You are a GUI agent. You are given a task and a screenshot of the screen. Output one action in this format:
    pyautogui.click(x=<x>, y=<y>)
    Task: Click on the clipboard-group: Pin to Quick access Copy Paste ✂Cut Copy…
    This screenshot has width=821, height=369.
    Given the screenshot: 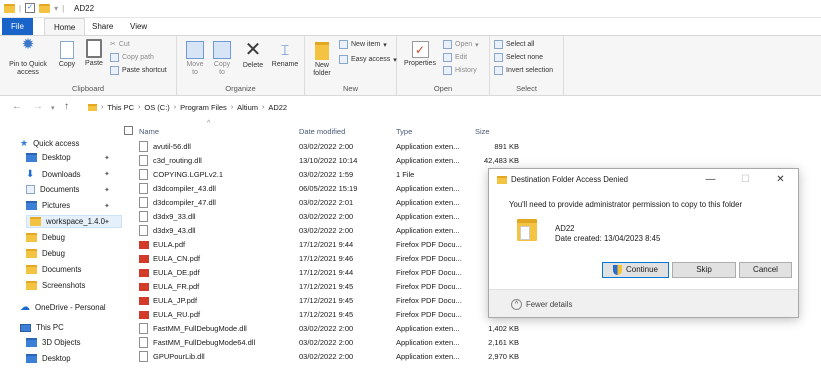 What is the action you would take?
    pyautogui.click(x=88, y=65)
    